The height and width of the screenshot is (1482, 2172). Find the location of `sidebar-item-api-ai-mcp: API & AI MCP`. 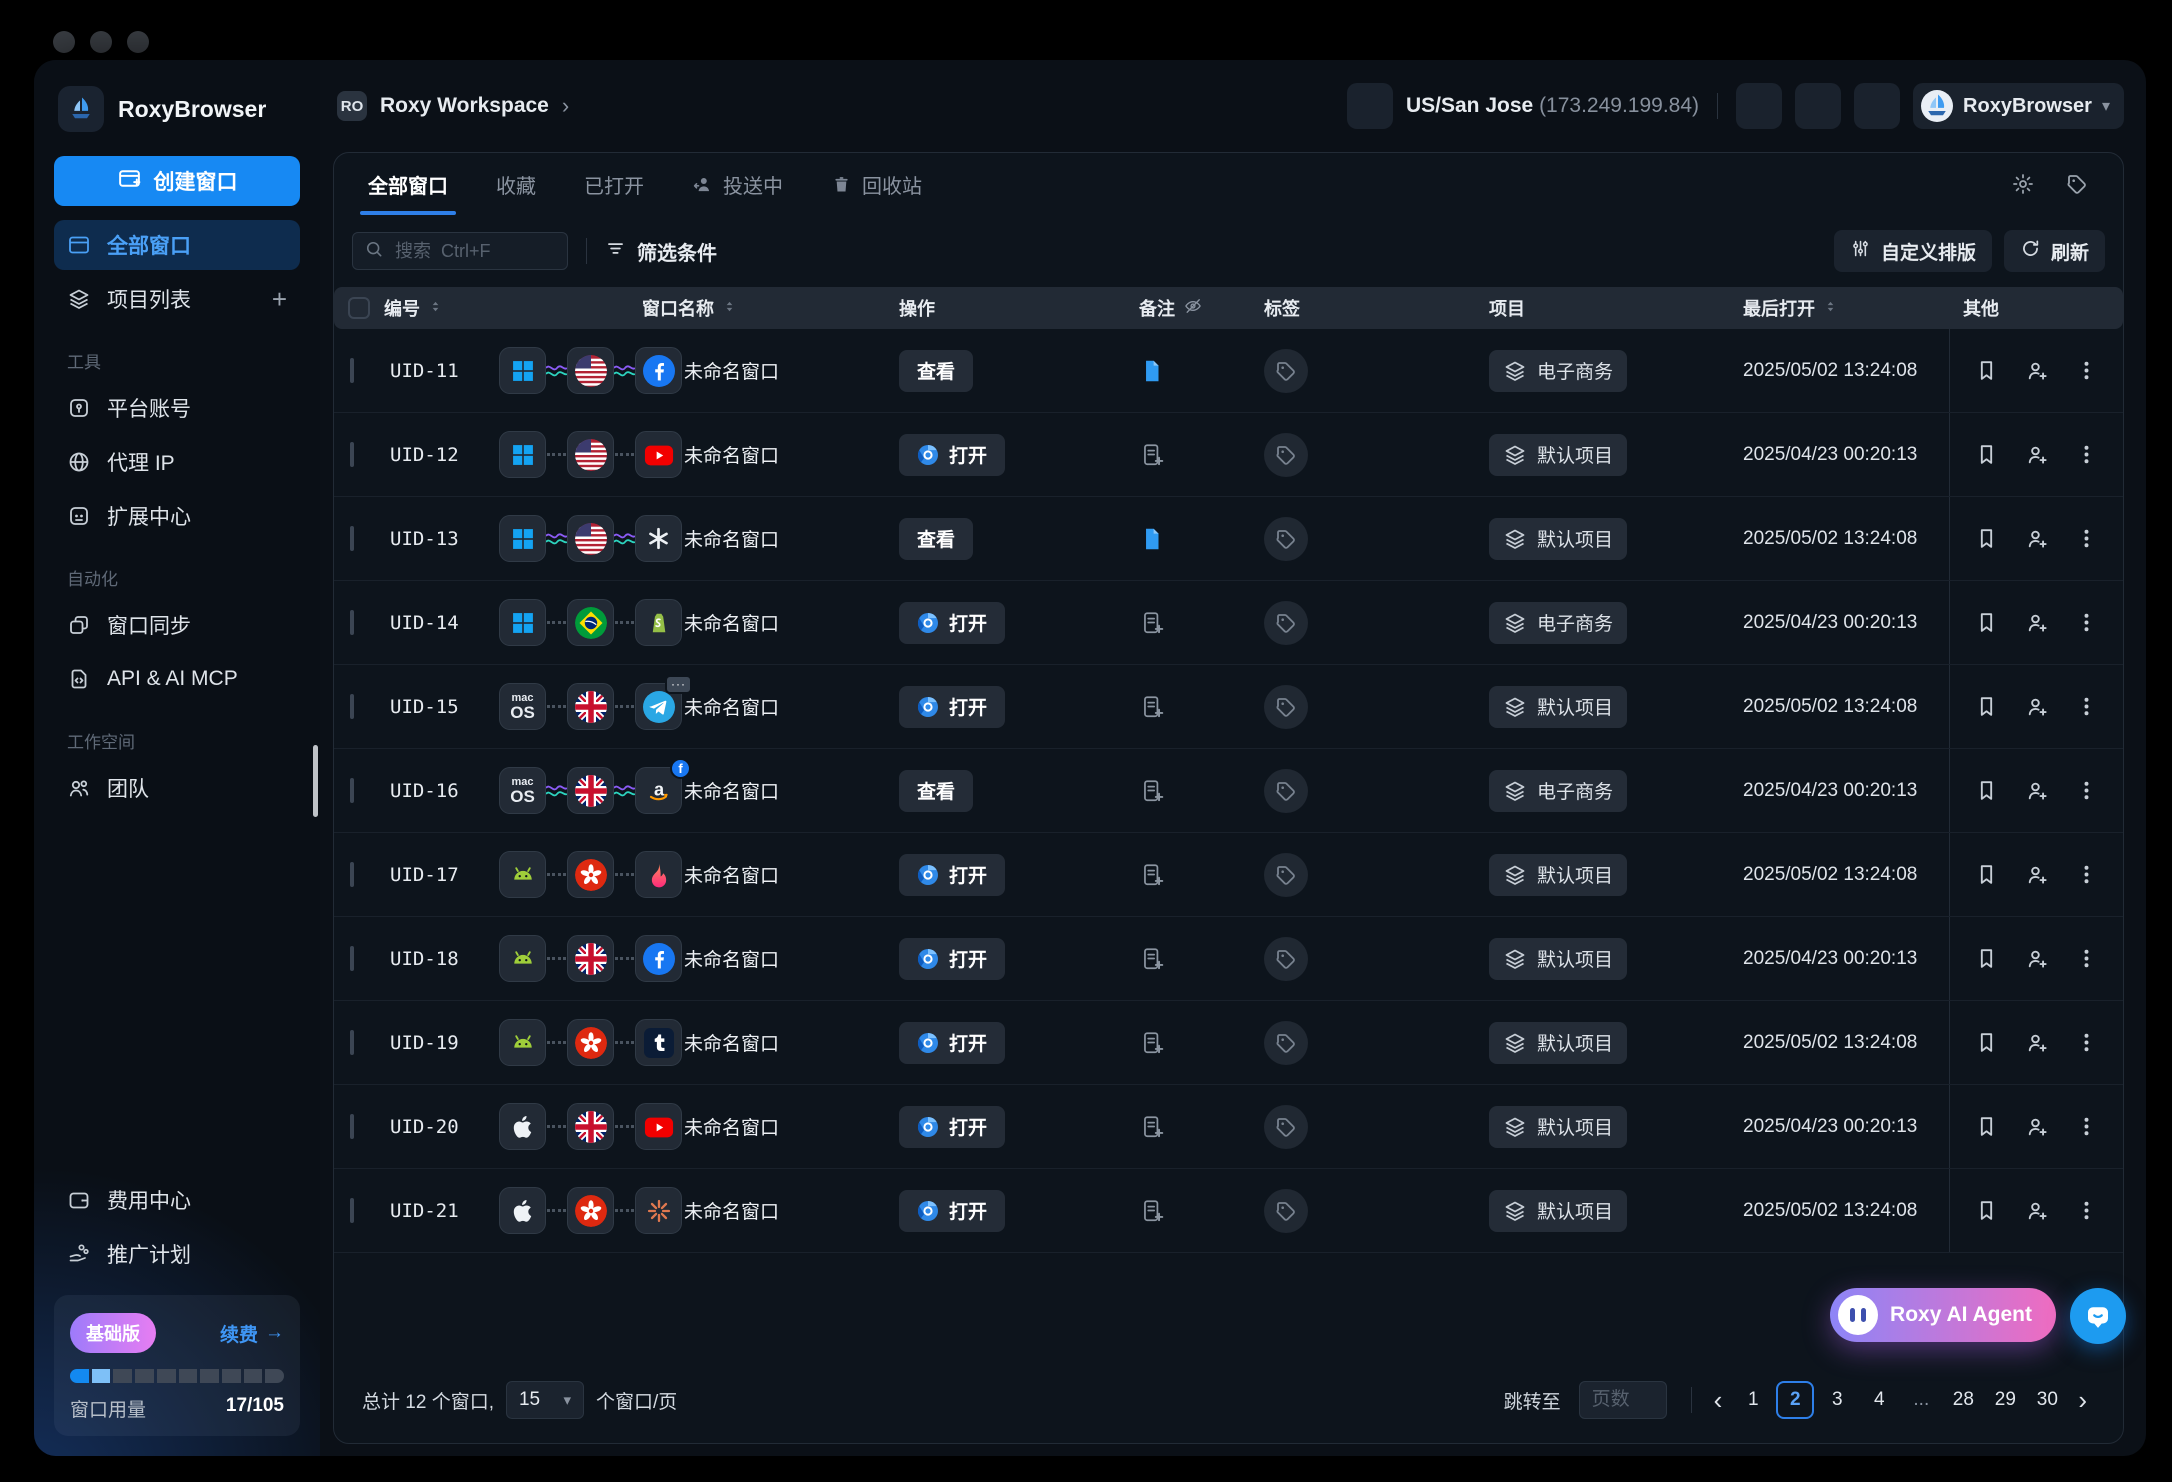

sidebar-item-api-ai-mcp: API & AI MCP is located at coordinates (177, 679).